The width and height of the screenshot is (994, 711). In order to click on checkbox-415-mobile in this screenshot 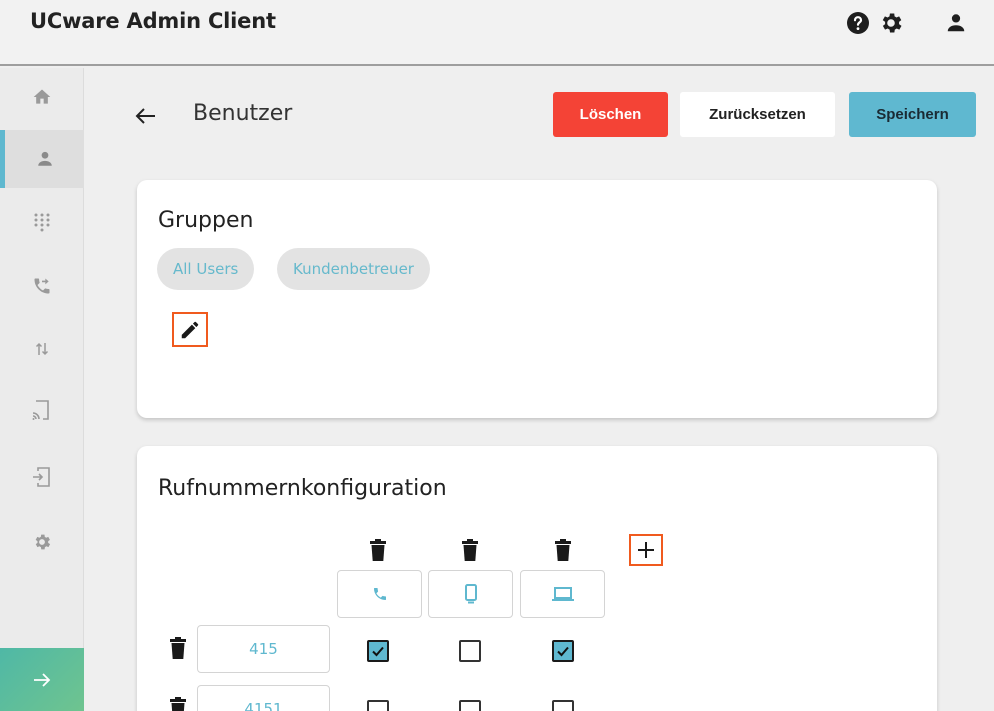, I will do `click(470, 651)`.